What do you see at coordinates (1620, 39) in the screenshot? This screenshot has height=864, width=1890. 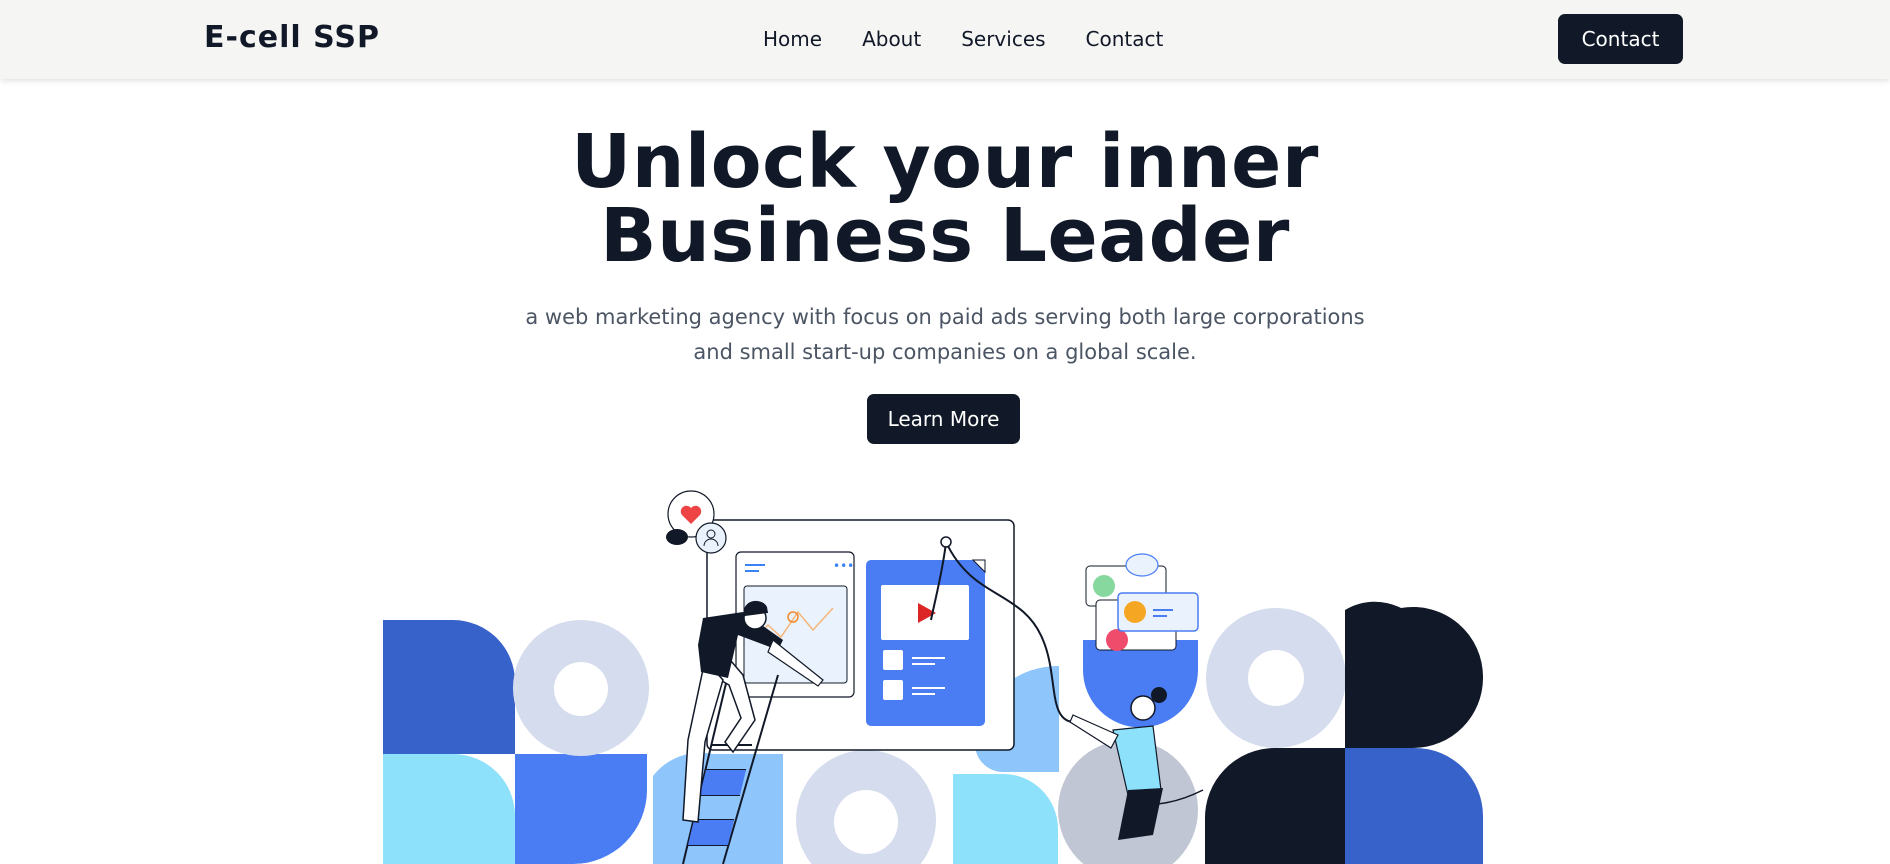 I see `contact-button: Contact` at bounding box center [1620, 39].